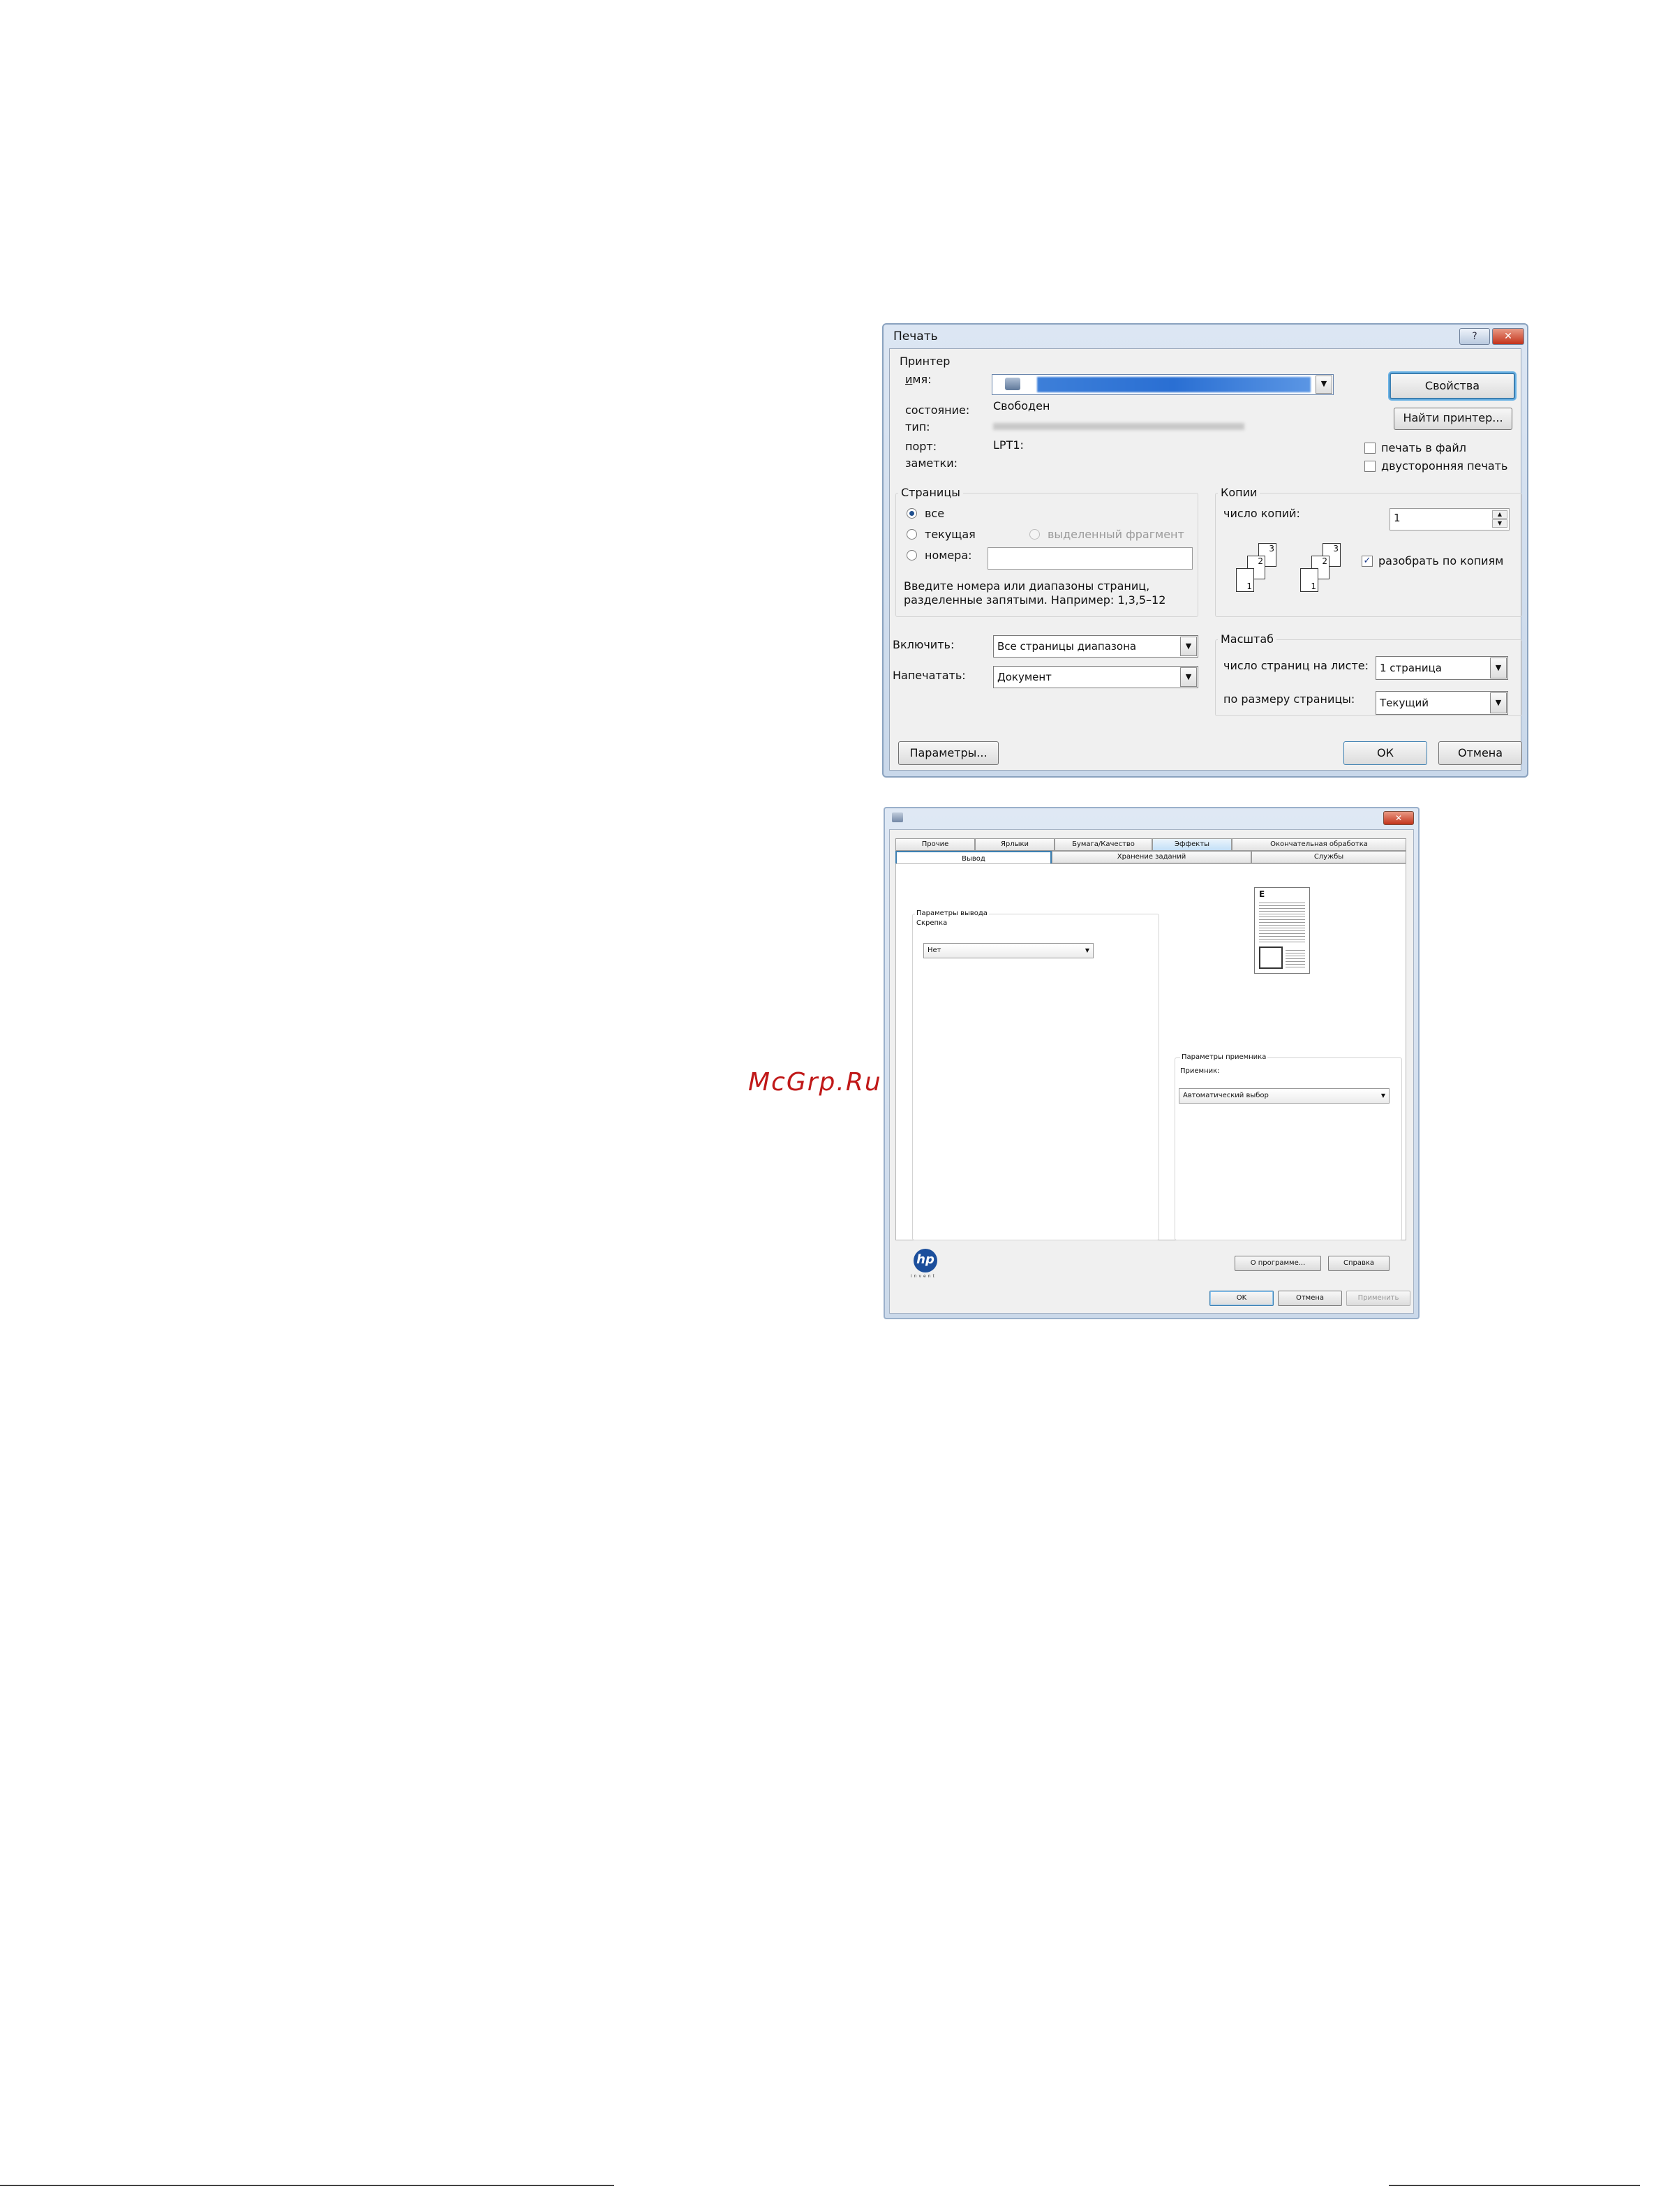 The image size is (1661, 2212). Describe the element at coordinates (1288, 1148) in the screenshot. I see `destination-group` at that location.